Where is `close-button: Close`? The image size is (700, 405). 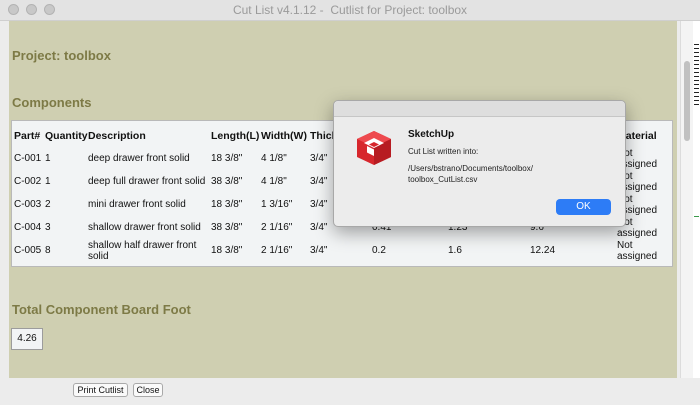 close-button: Close is located at coordinates (148, 390).